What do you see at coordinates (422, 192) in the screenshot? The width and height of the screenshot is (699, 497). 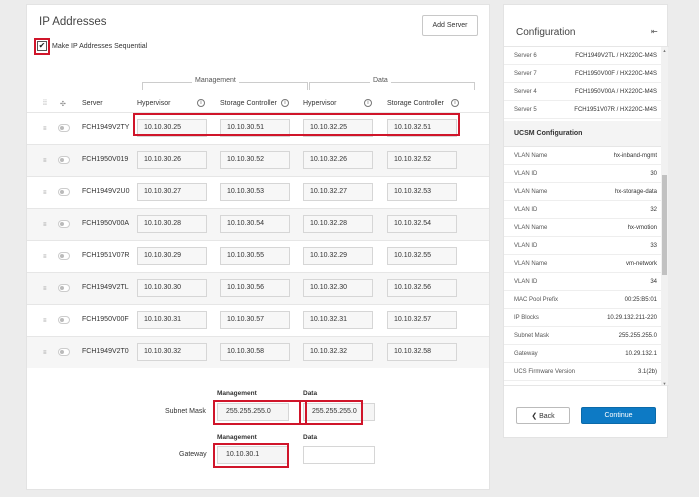 I see `data-storage-controller-input: 10.10.32.53` at bounding box center [422, 192].